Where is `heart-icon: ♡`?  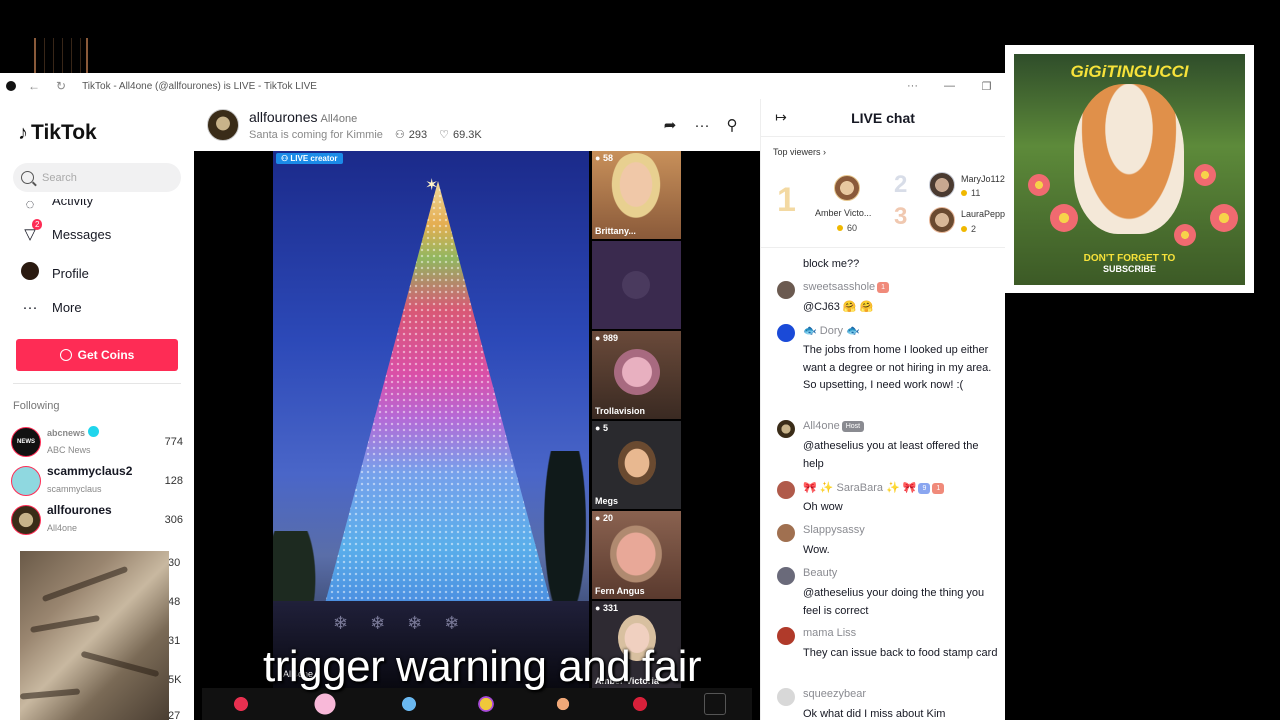
heart-icon: ♡ is located at coordinates (444, 135).